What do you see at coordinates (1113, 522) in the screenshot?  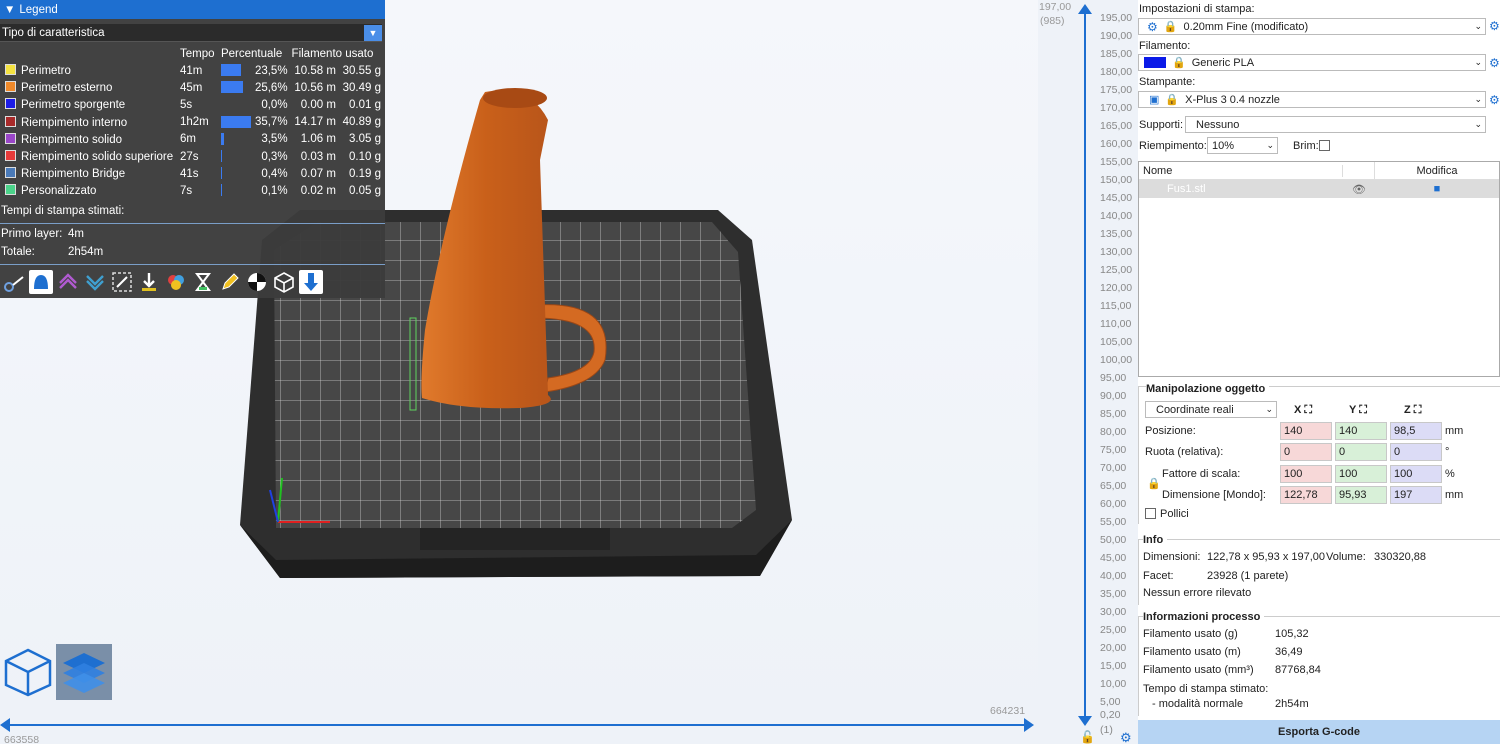 I see `ruler-tick: 55,00` at bounding box center [1113, 522].